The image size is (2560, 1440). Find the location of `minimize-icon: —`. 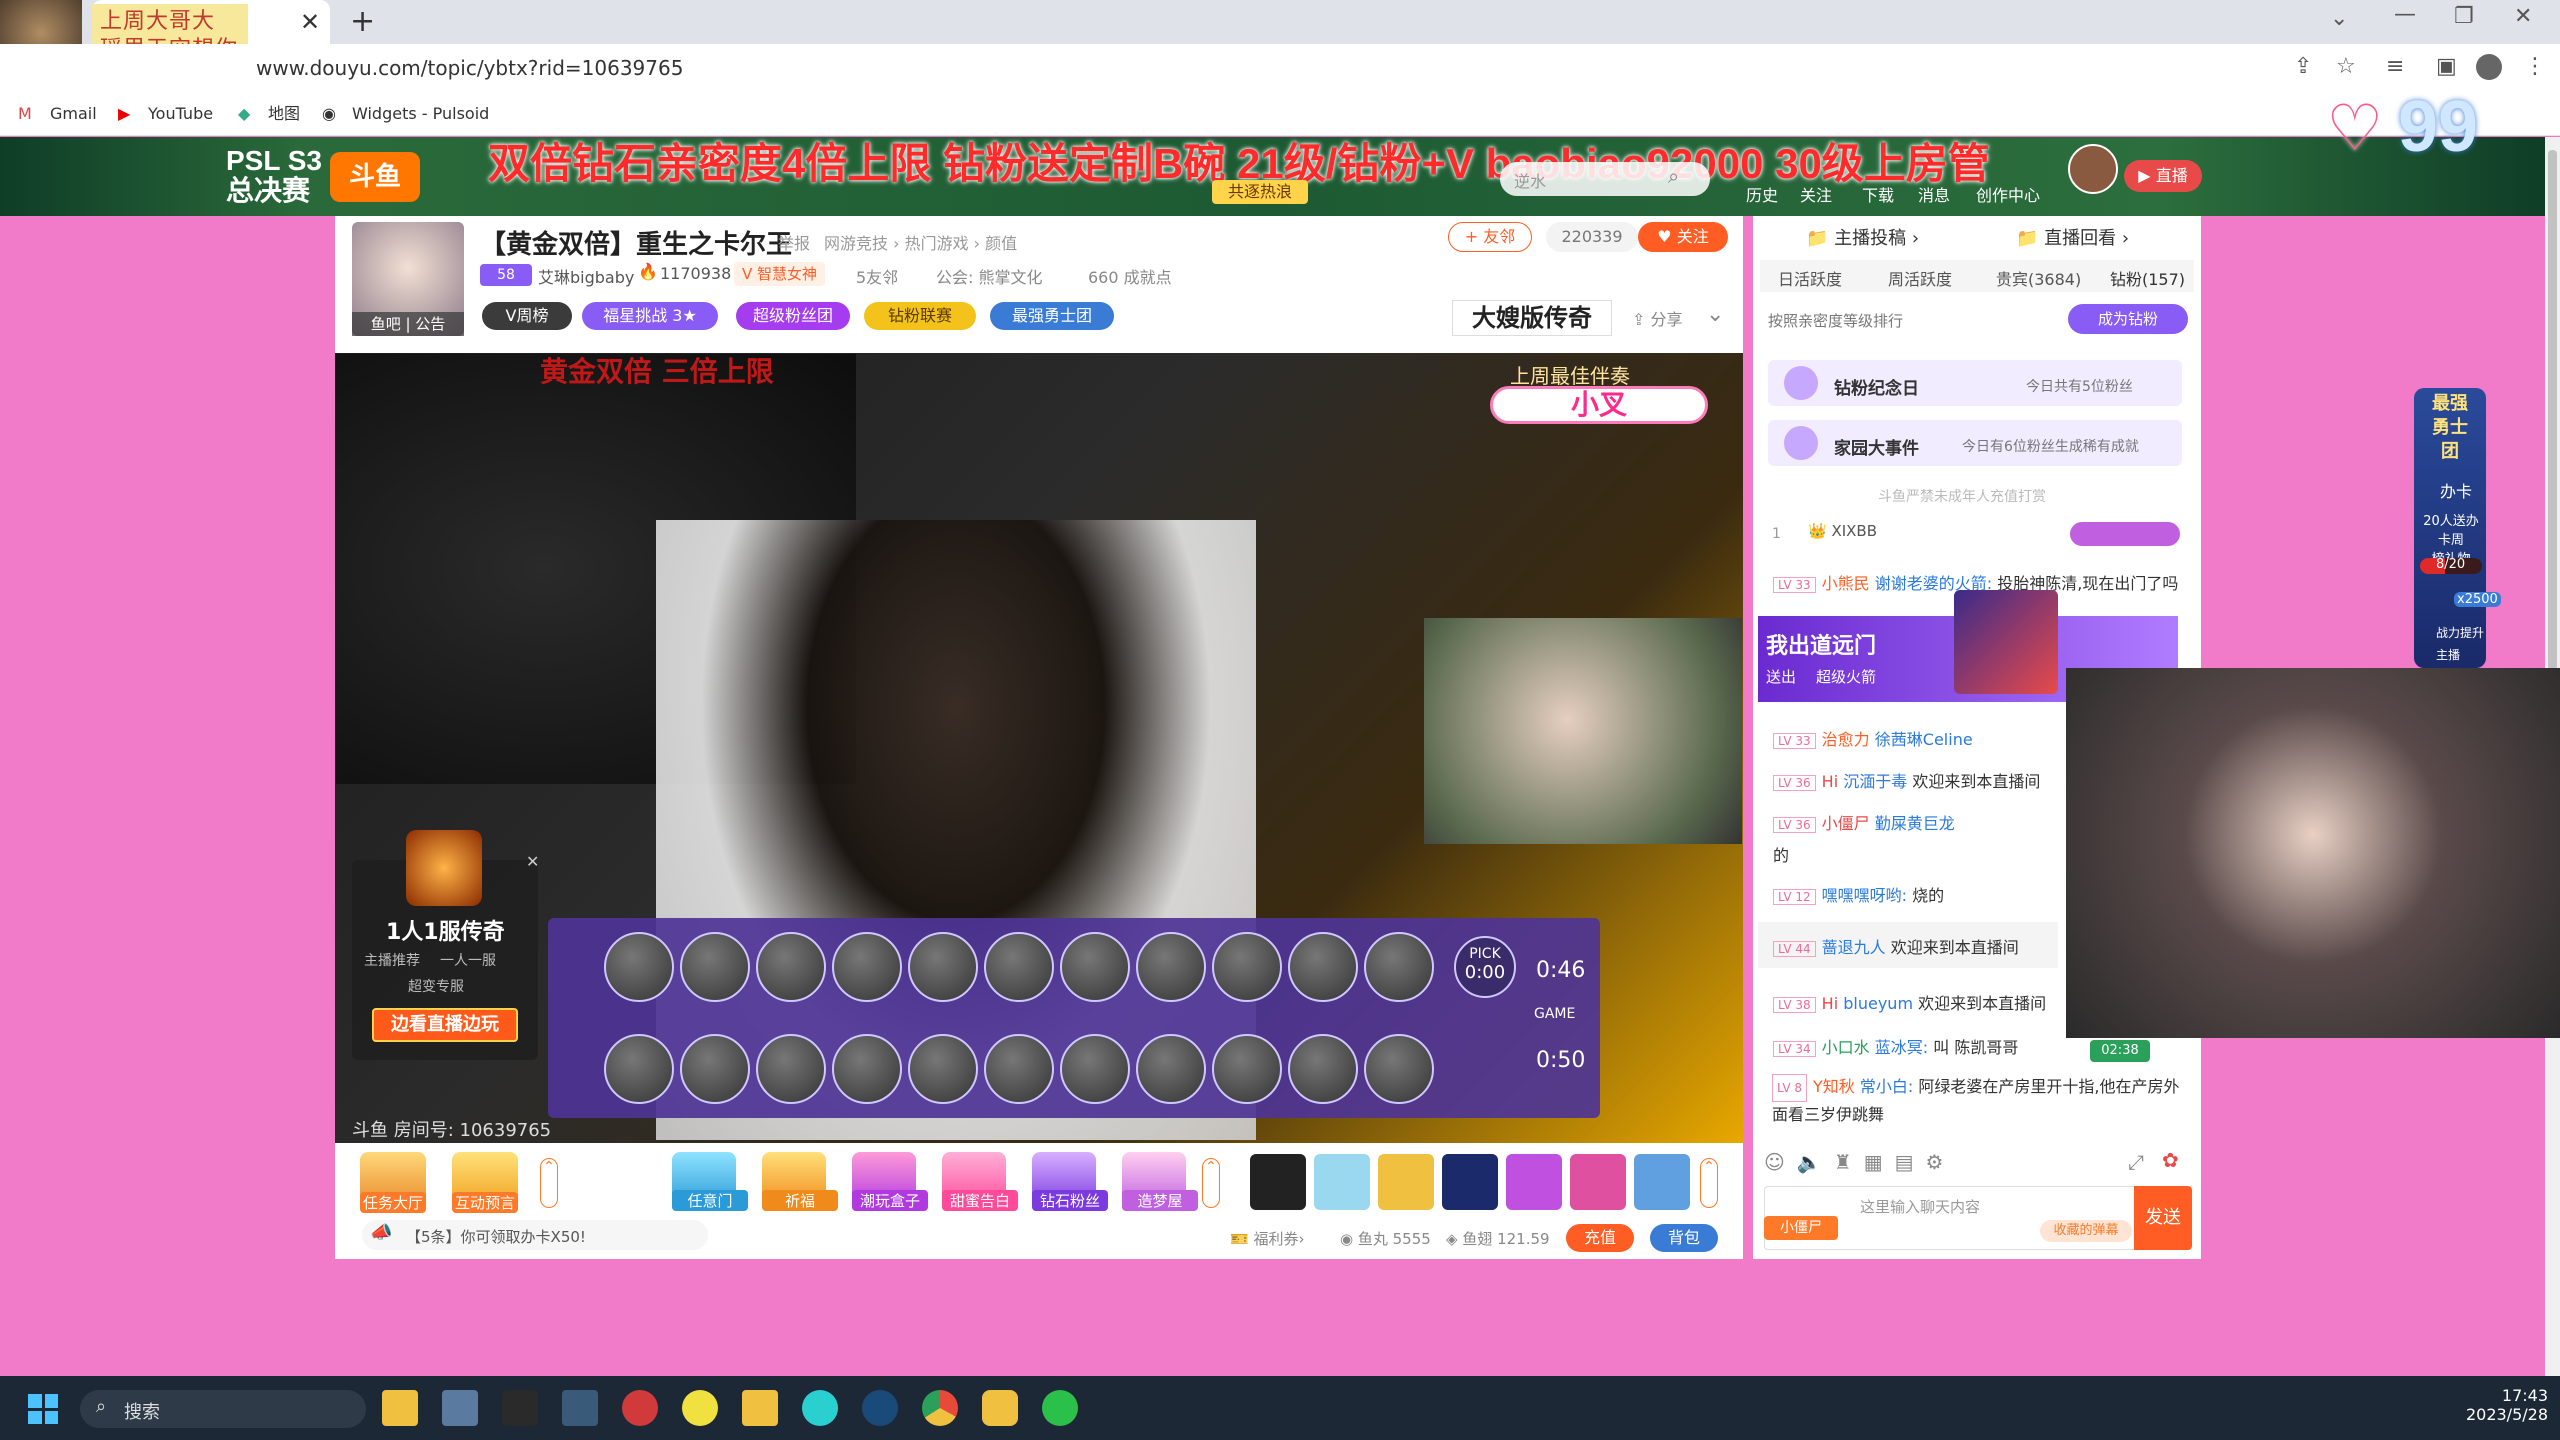

minimize-icon: — is located at coordinates (2405, 14).